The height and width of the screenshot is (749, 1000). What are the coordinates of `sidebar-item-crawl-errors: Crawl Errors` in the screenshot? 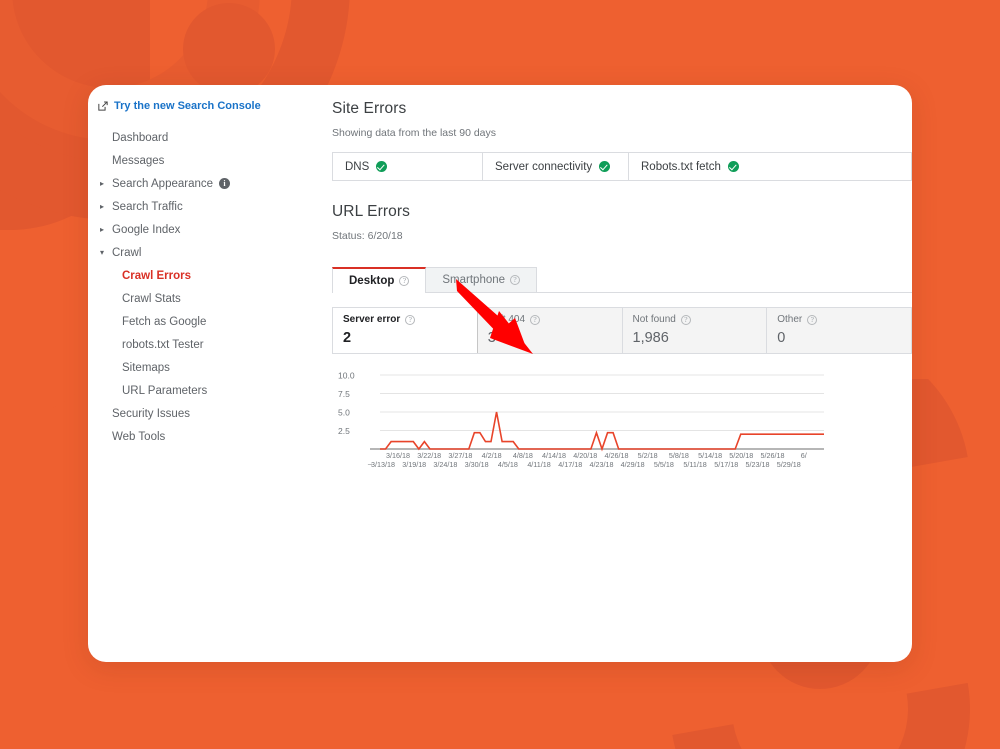 It's located at (173, 275).